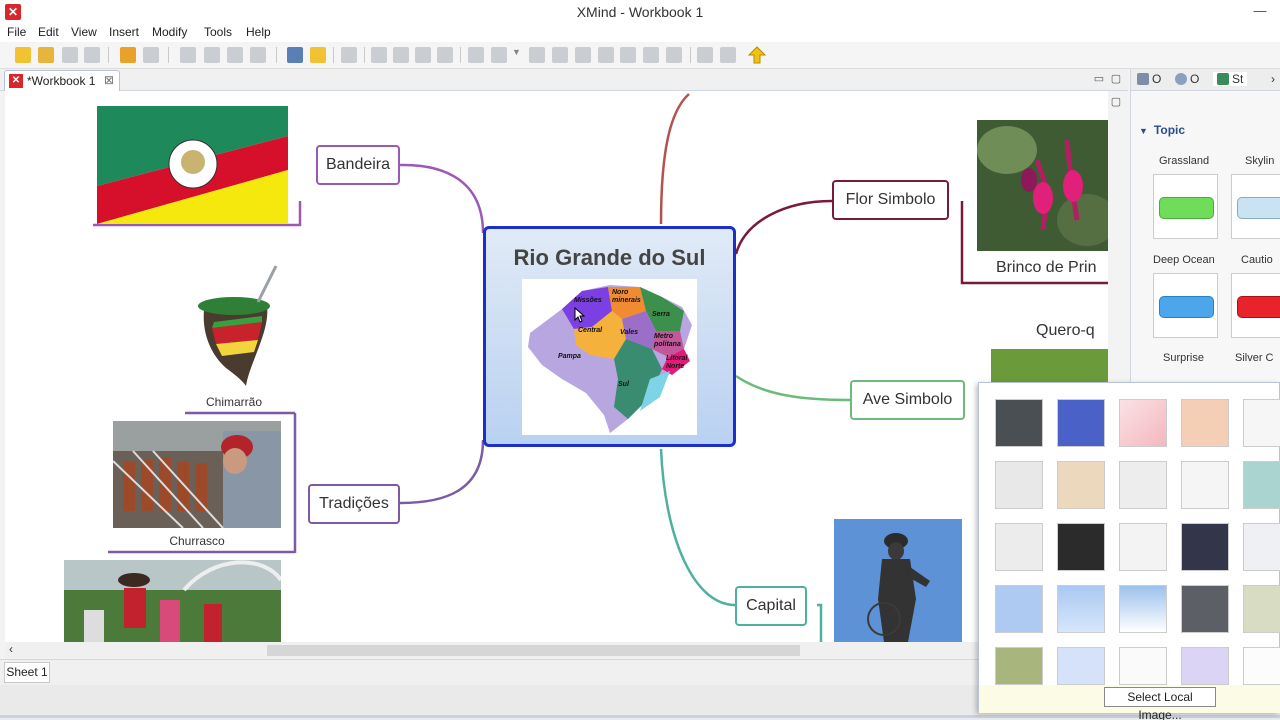  I want to click on scroll-left-arrow-icon: ‹, so click(11, 649).